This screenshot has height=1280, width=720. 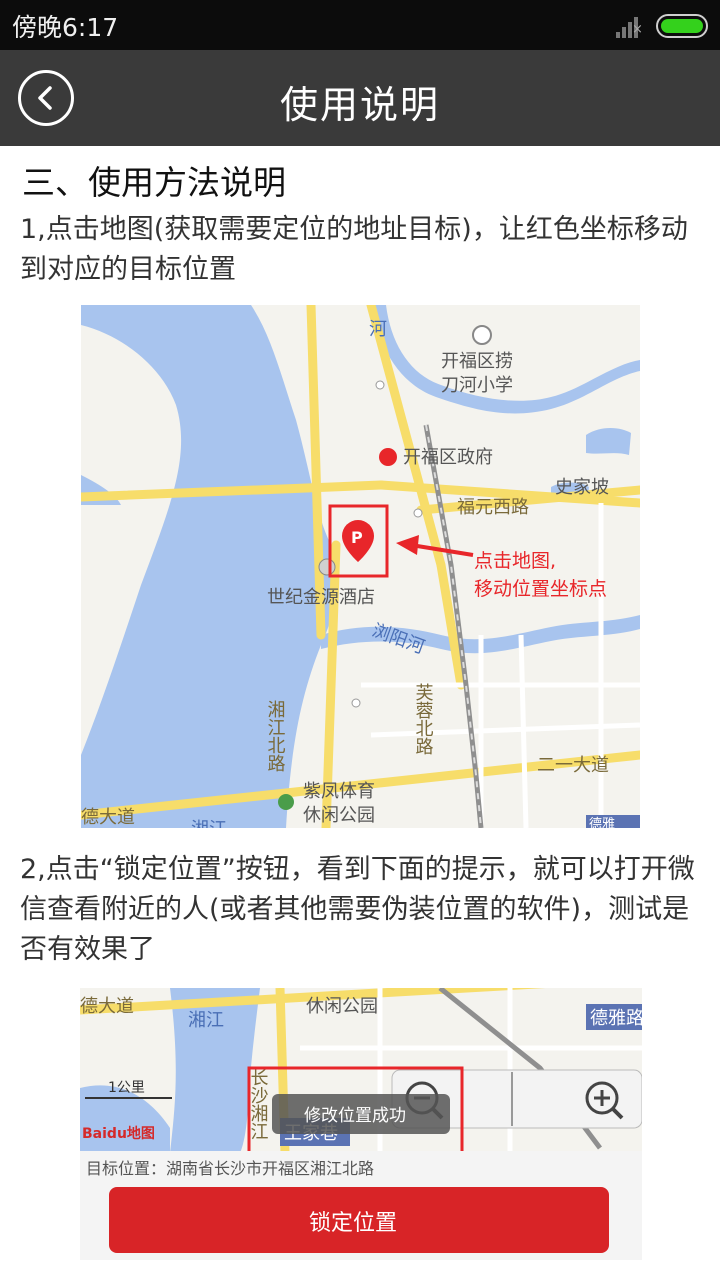 What do you see at coordinates (378, 329) in the screenshot?
I see `map1-label-river-top: 河` at bounding box center [378, 329].